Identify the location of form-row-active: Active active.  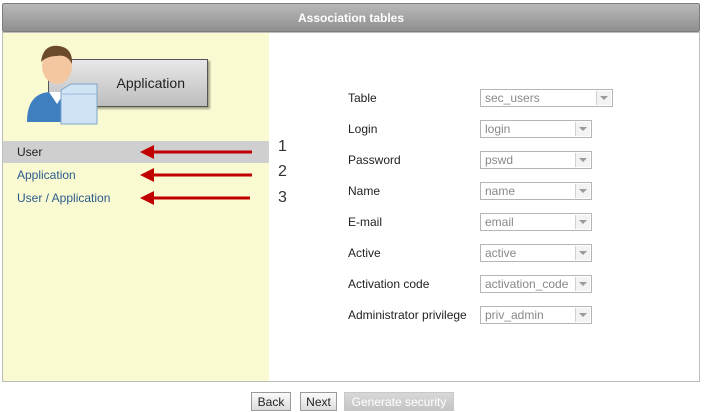
(483, 254).